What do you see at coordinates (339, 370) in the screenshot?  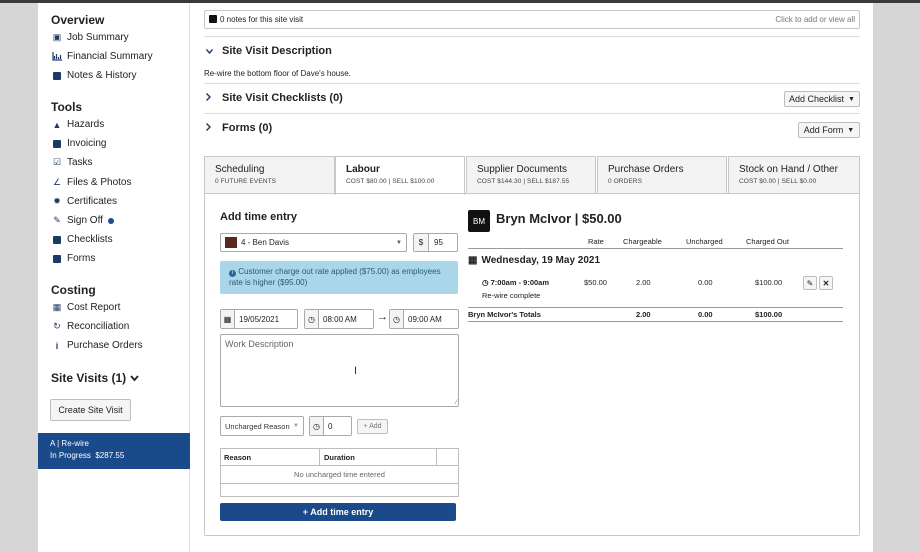 I see `work-description-textarea: Work Description I ∕` at bounding box center [339, 370].